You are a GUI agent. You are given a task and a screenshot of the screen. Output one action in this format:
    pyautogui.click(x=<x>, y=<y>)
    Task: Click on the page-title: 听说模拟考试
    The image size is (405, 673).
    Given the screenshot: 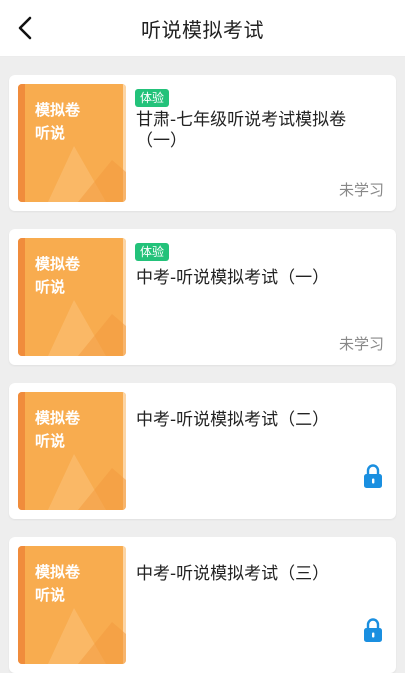 What is the action you would take?
    pyautogui.click(x=202, y=29)
    